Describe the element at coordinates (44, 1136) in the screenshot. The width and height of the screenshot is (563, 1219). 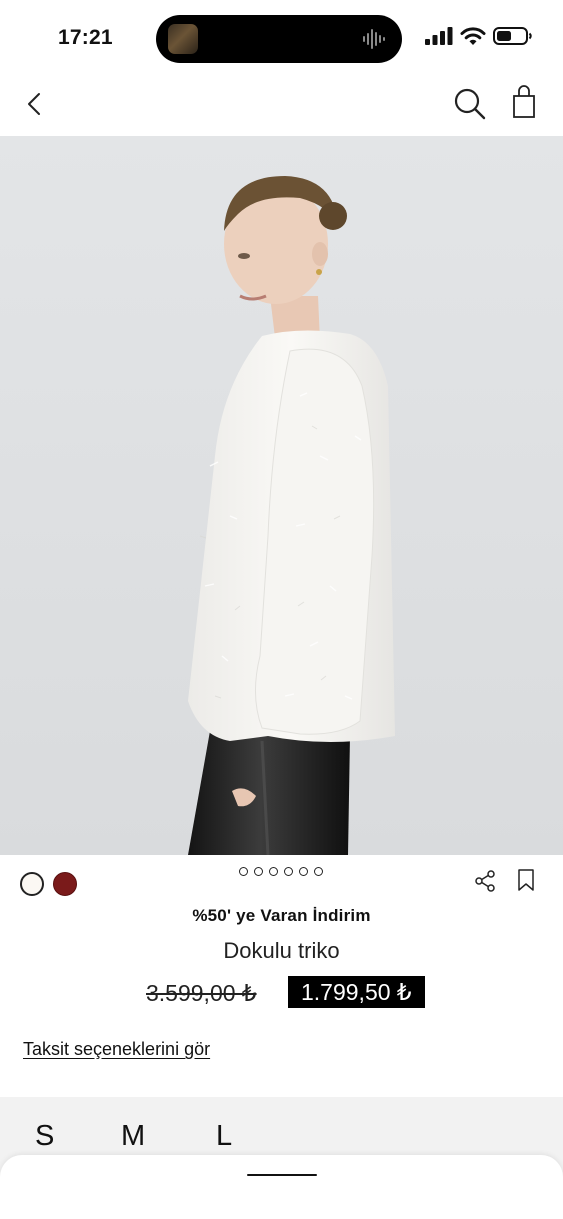
I see `size-option-s: S` at that location.